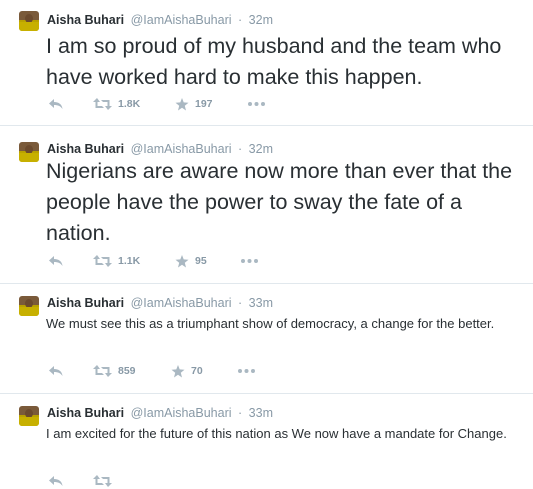 The width and height of the screenshot is (533, 489). Describe the element at coordinates (127, 371) in the screenshot. I see `retweet-count: 859` at that location.